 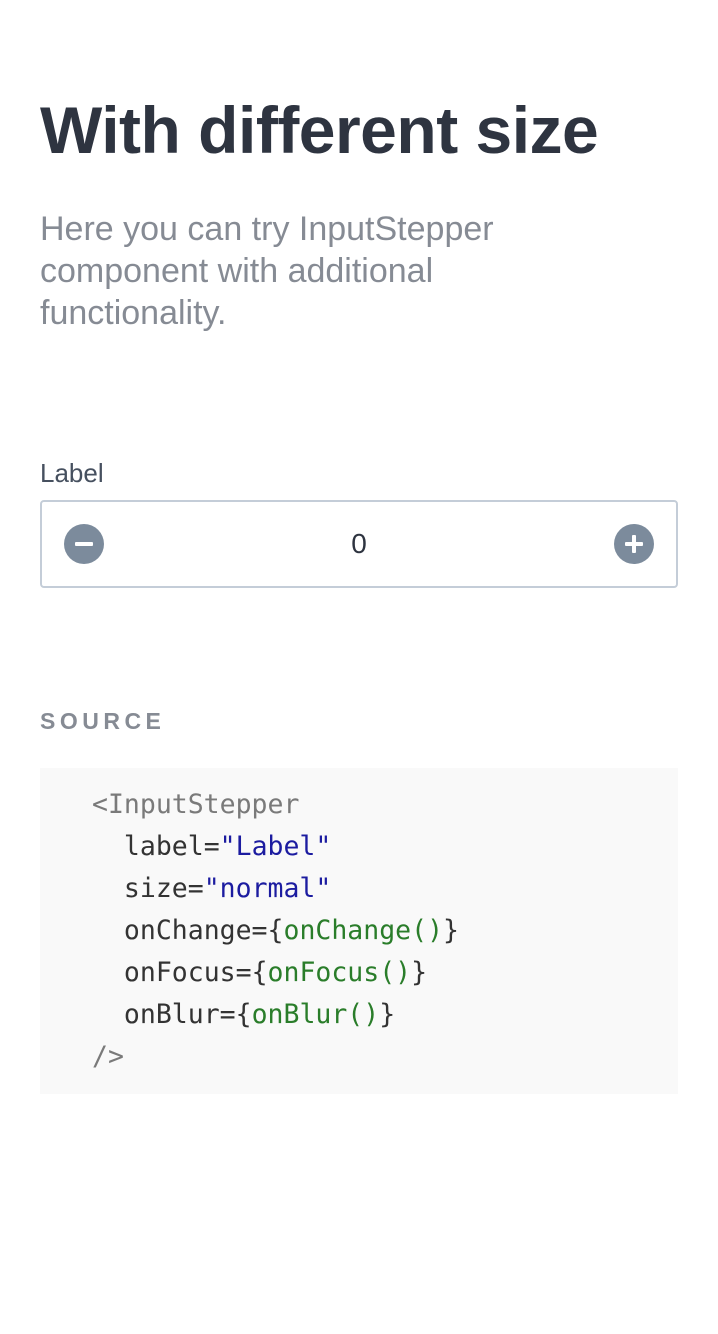 I want to click on stepper-label: Label, so click(x=72, y=473).